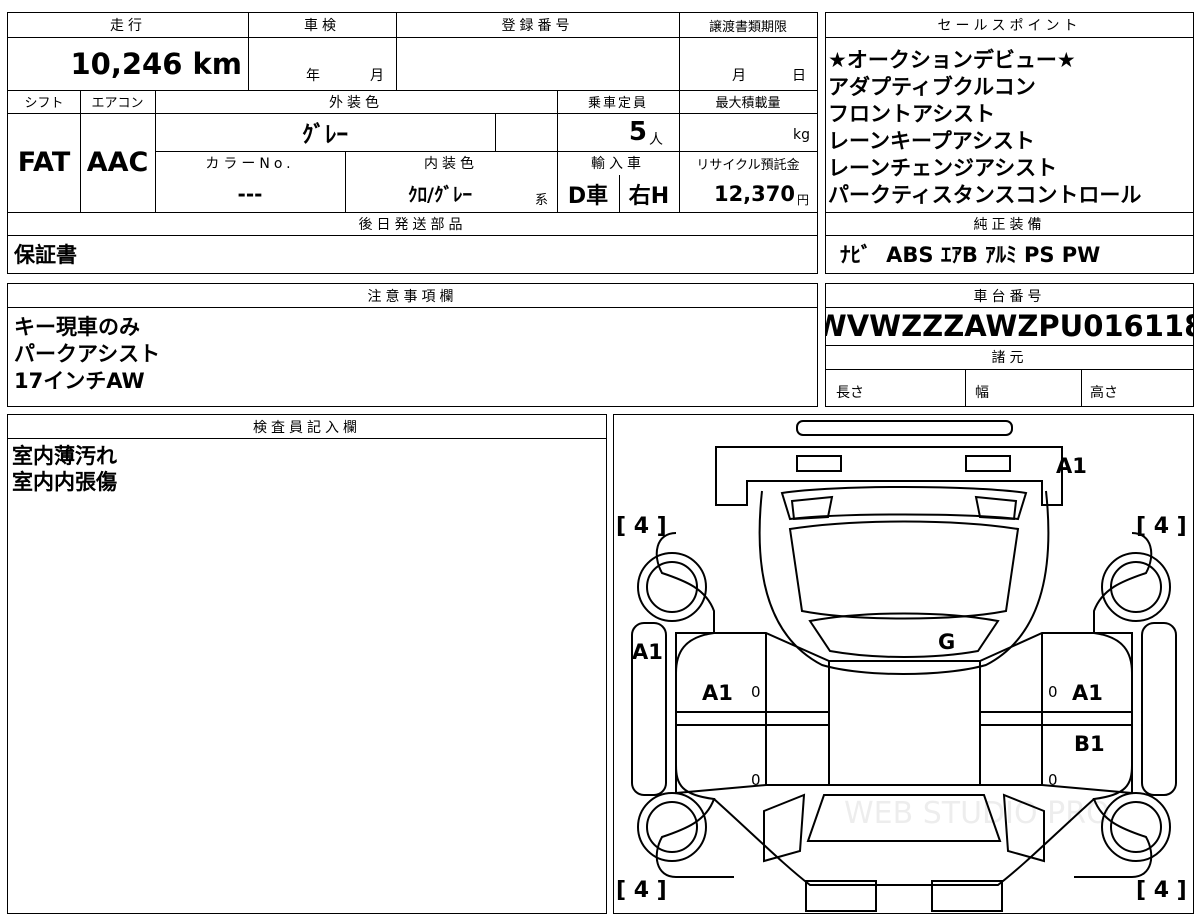 The height and width of the screenshot is (914, 1200). Describe the element at coordinates (977, 813) in the screenshot. I see `watermark-text: WEB STUDIO PRO` at that location.